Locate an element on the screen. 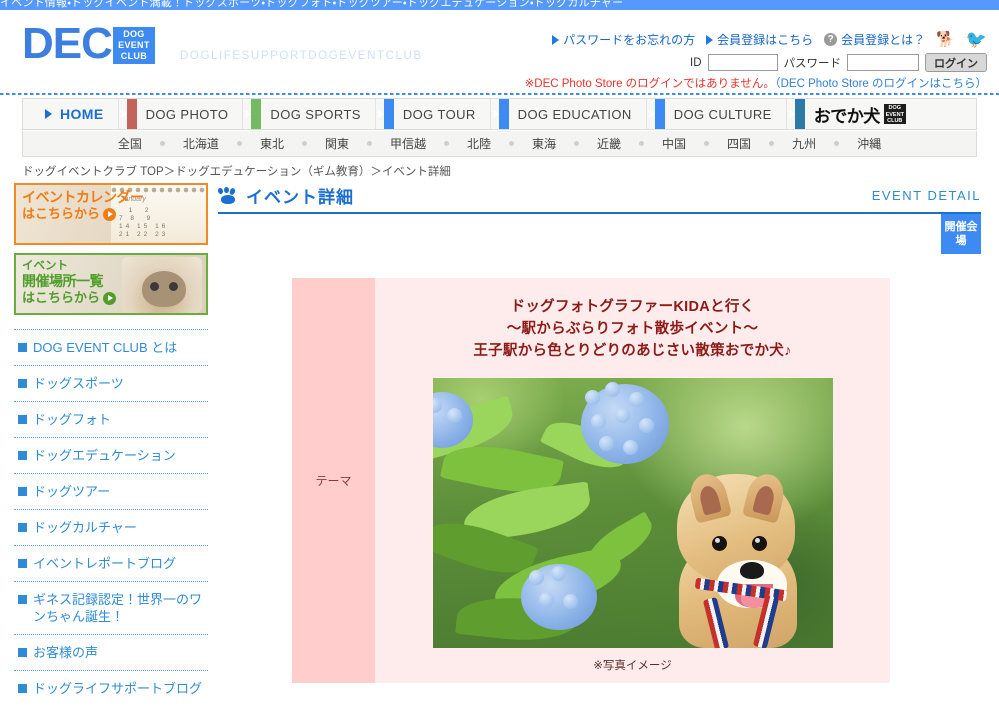 This screenshot has width=999, height=706. breadcrumb: ドッグイベントクラブ TOP＞ドッグエデュケーション（ギム教育）＞イベント詳細 is located at coordinates (236, 171).